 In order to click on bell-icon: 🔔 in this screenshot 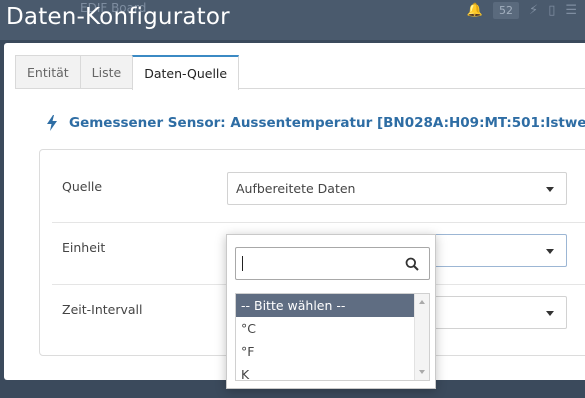, I will do `click(475, 10)`.